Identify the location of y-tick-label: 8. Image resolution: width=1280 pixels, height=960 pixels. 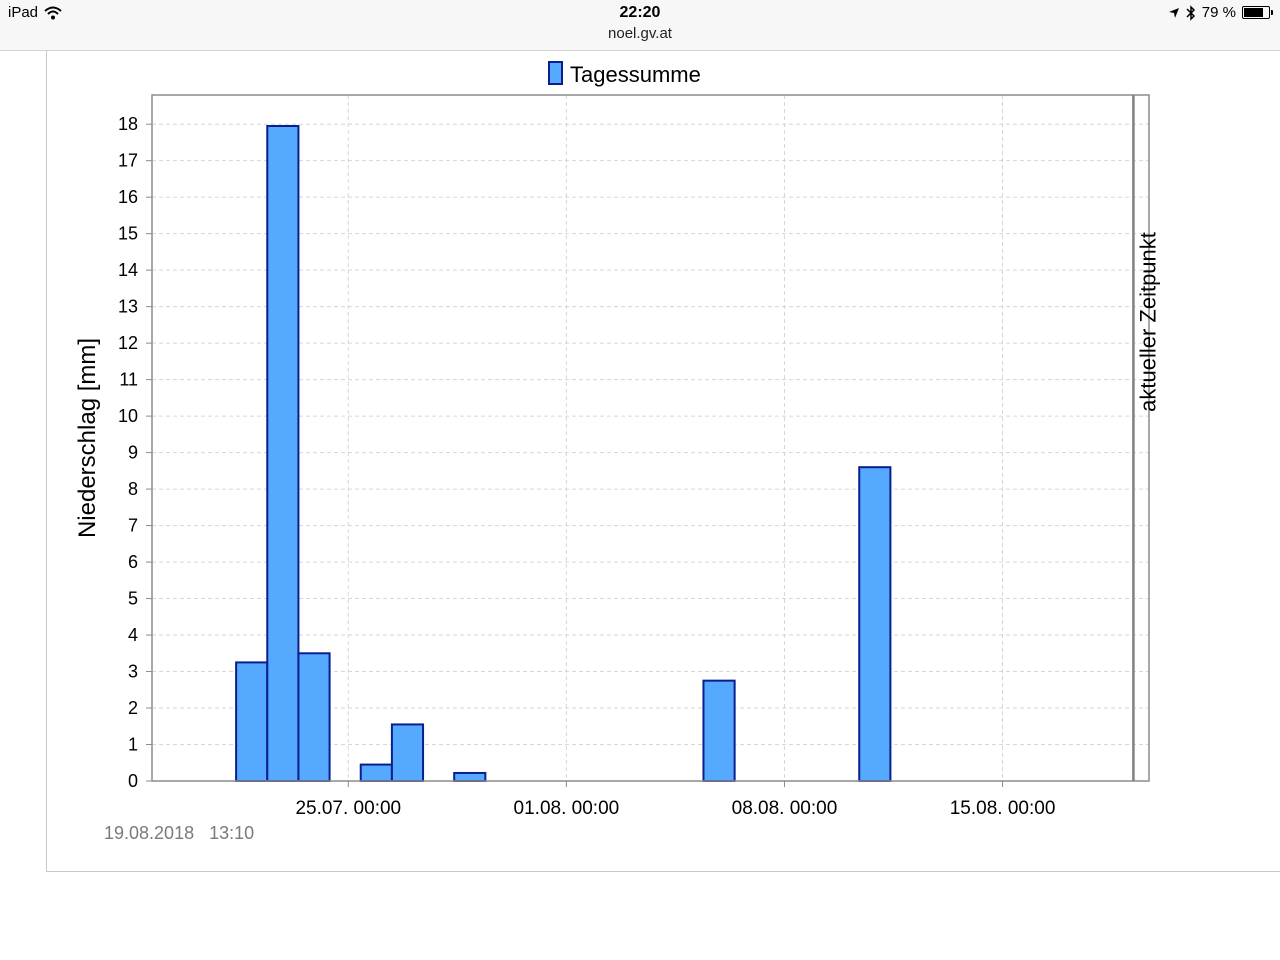
(133, 489).